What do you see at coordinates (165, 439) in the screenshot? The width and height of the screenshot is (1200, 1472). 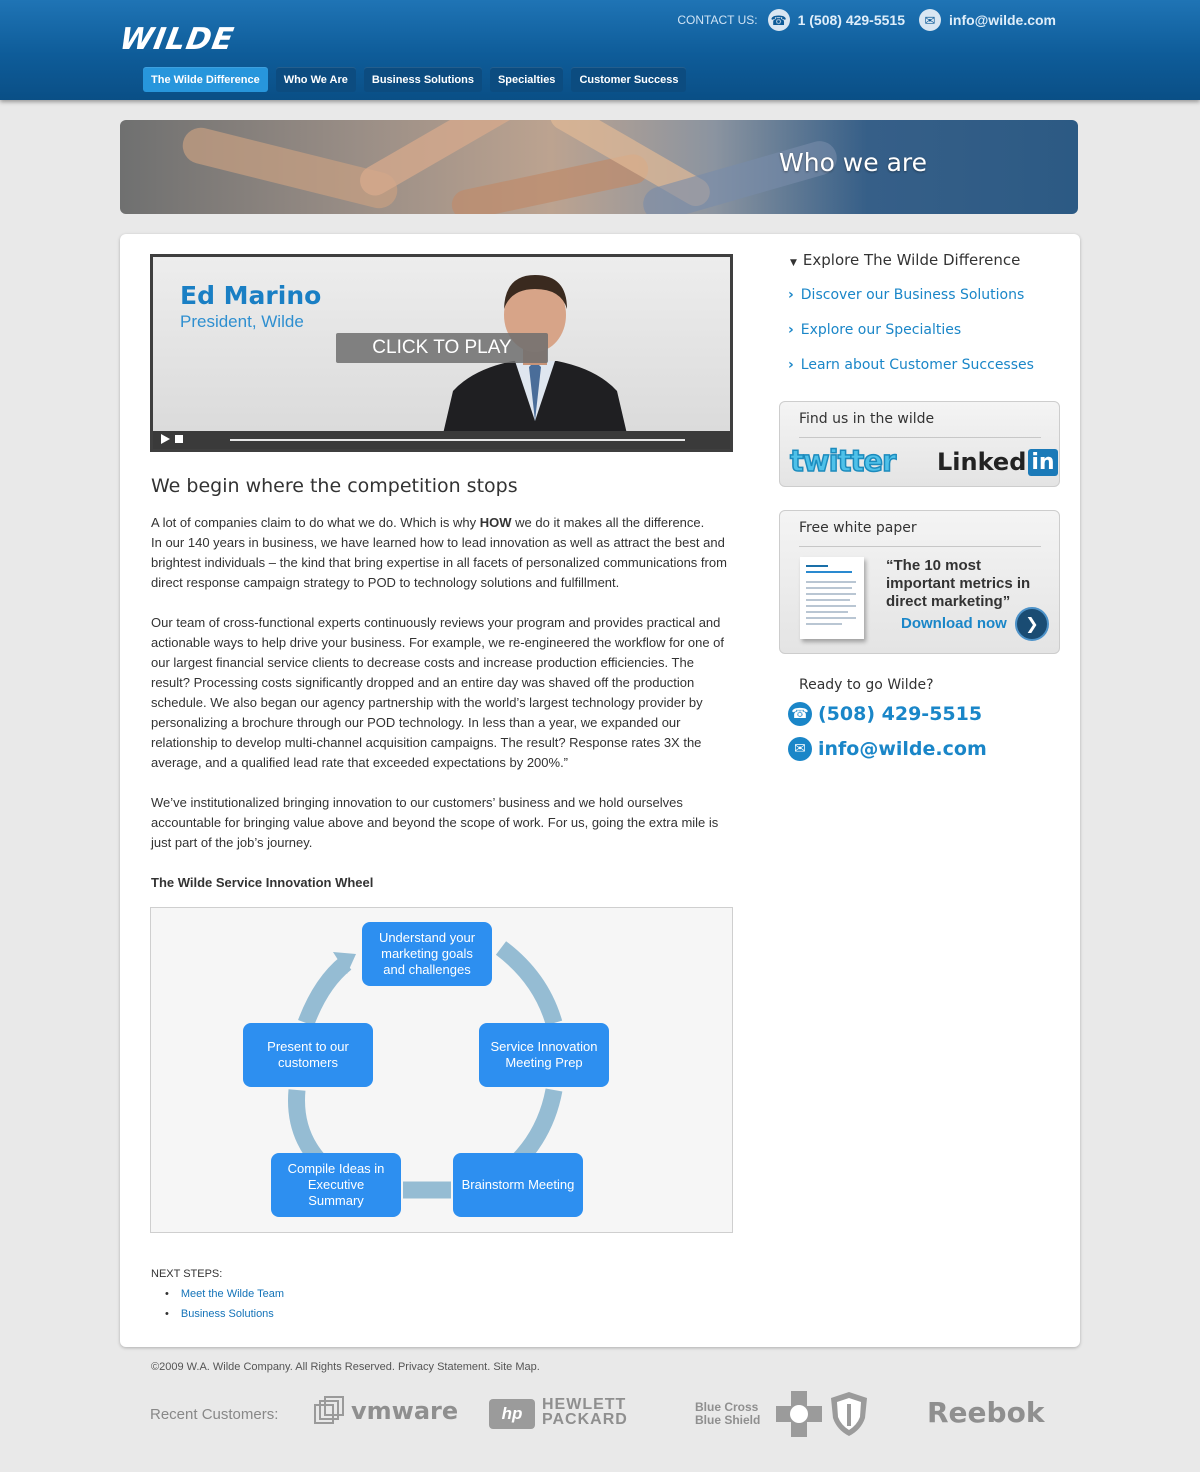 I see `play-icon` at bounding box center [165, 439].